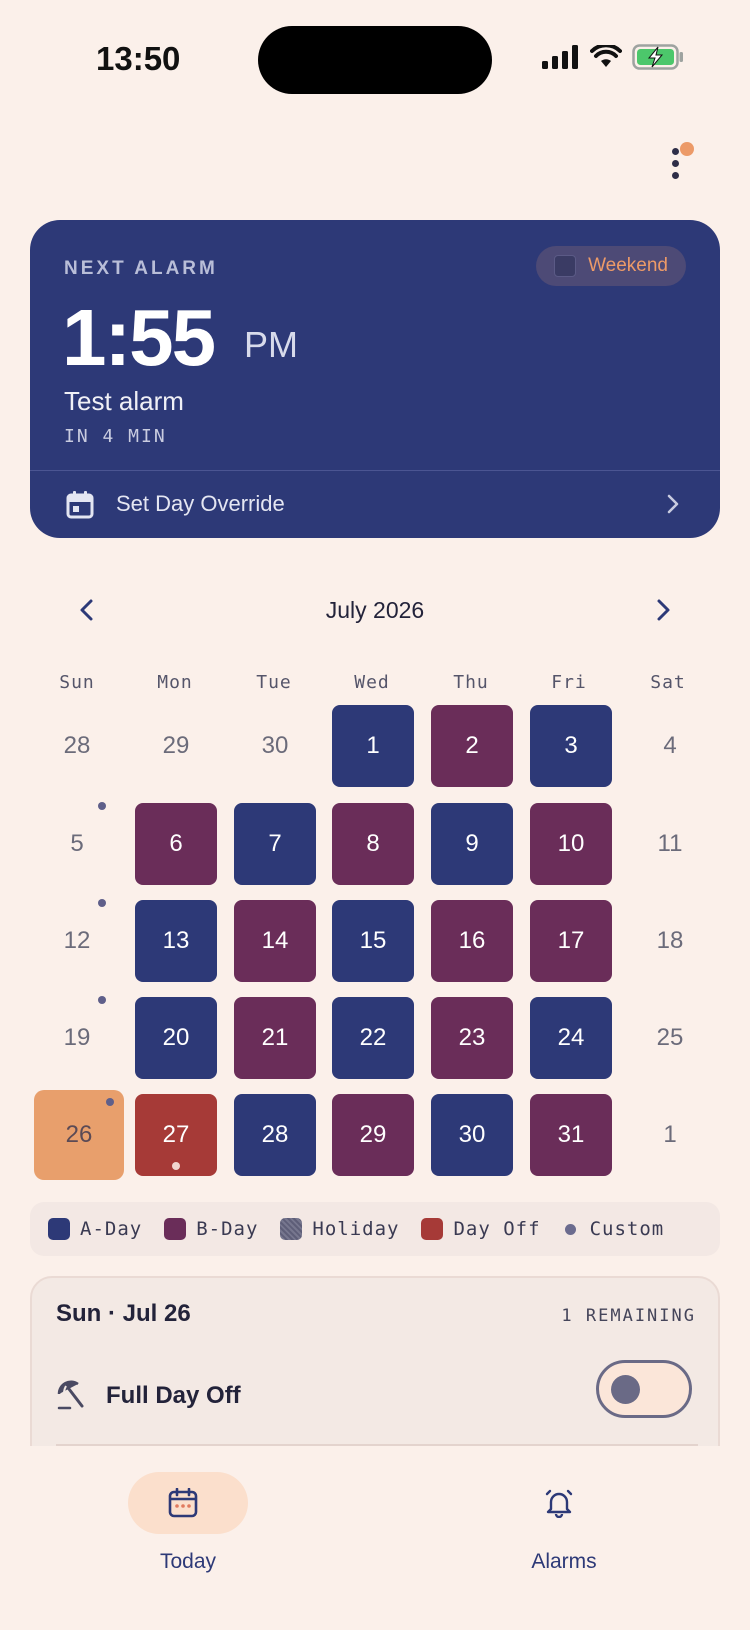 The image size is (750, 1630). I want to click on calendar-day-cell: 2, so click(472, 746).